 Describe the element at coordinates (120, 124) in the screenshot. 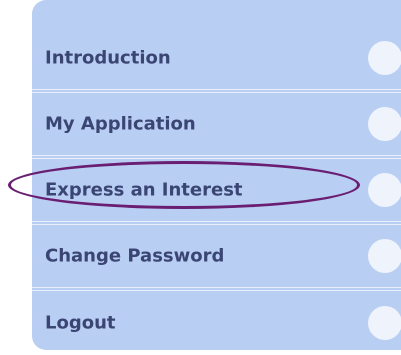

I see `nav-item-label: My Application` at that location.